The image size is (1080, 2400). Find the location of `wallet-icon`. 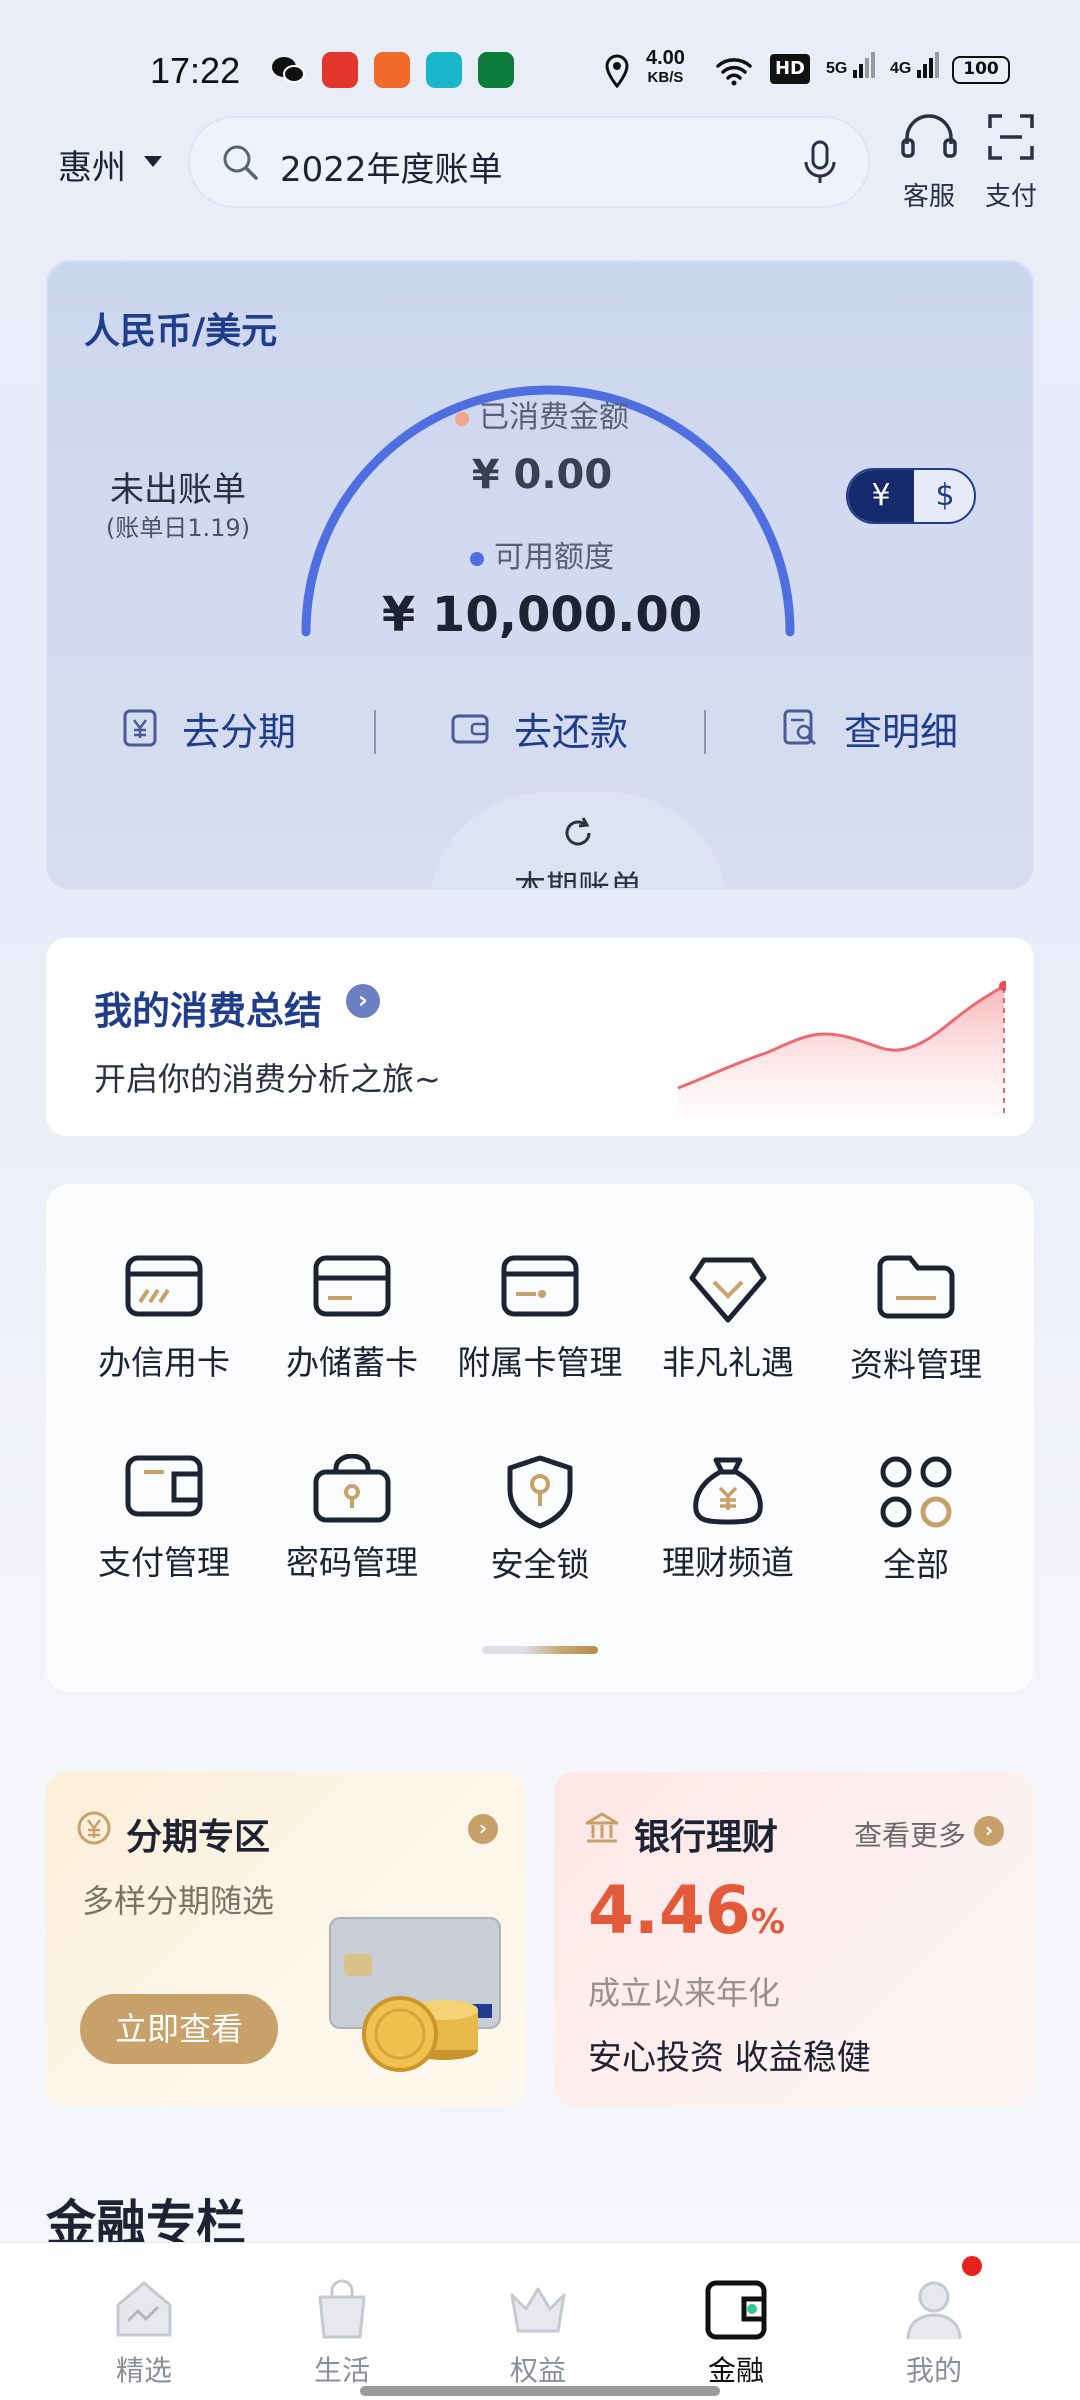

wallet-icon is located at coordinates (164, 1486).